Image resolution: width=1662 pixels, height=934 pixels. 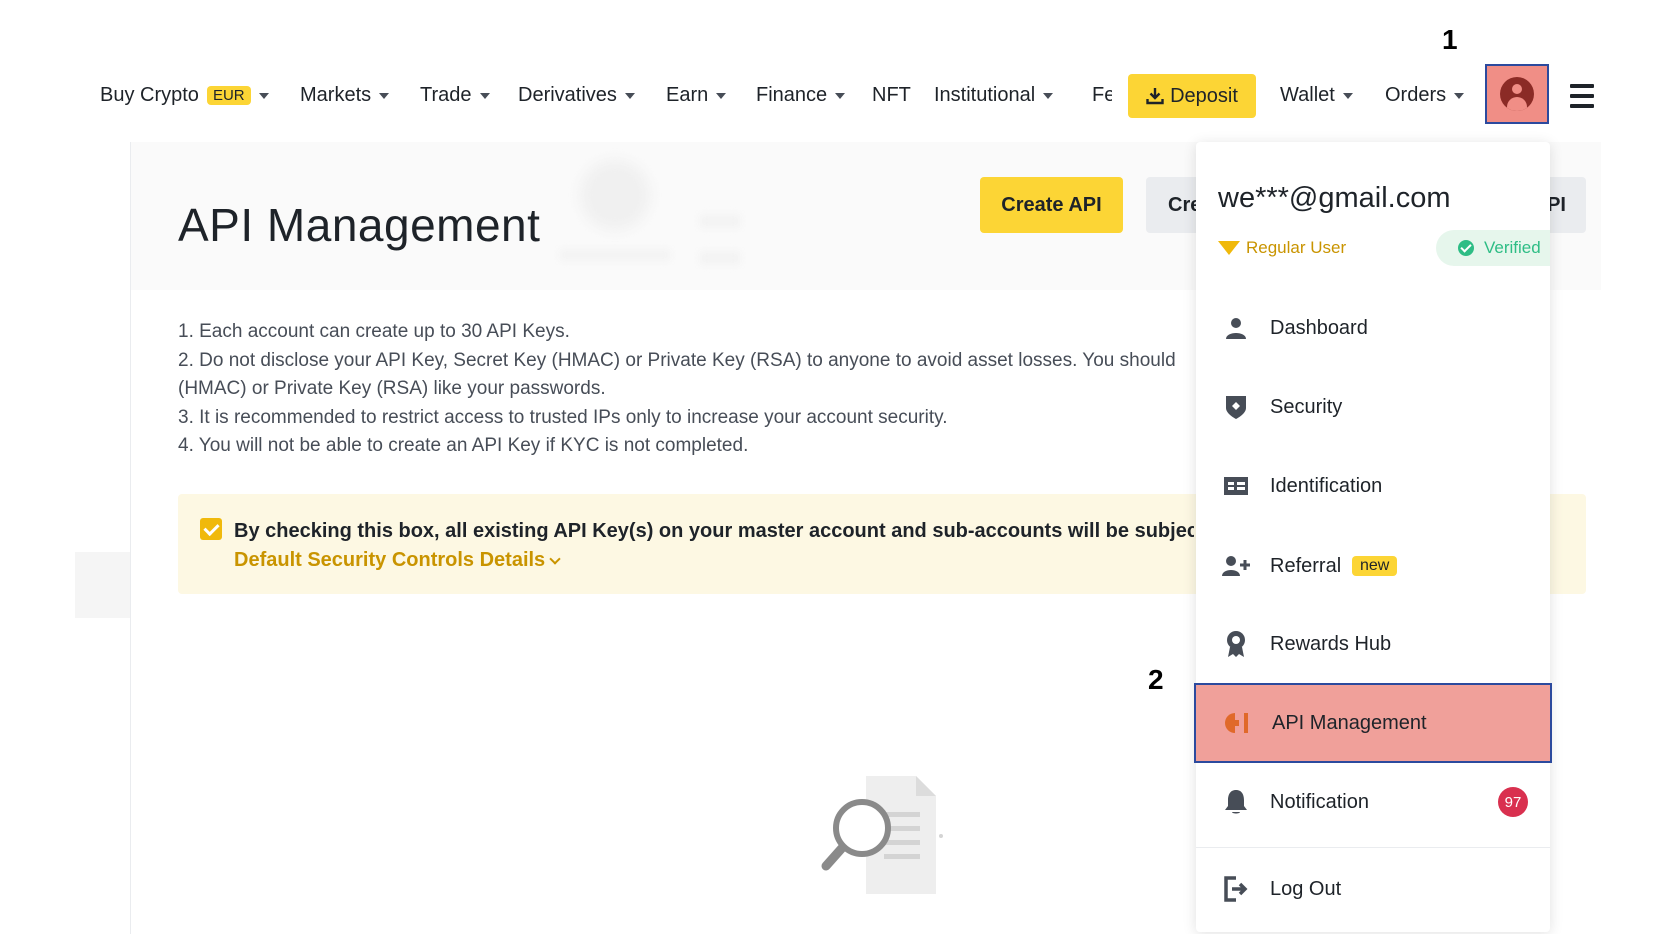 I want to click on menu-item-referral: Referral new, so click(x=1373, y=566).